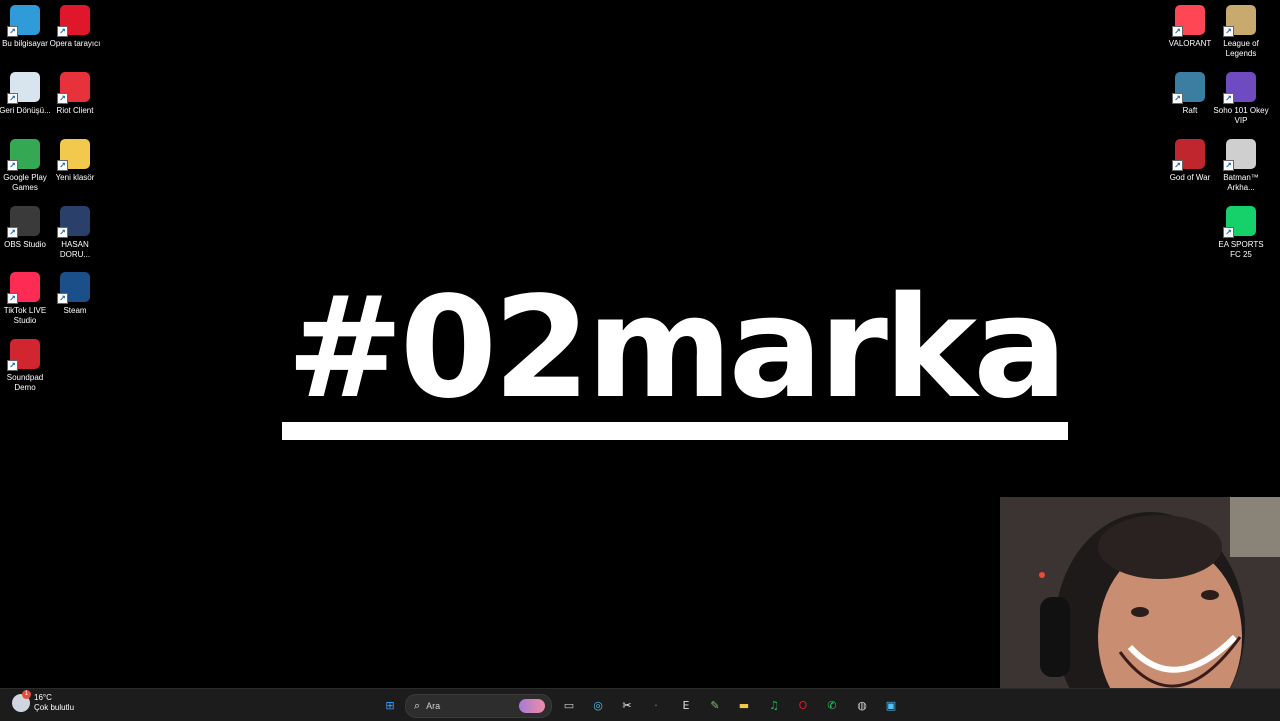 This screenshot has width=1280, height=721. Describe the element at coordinates (686, 705) in the screenshot. I see `epic-games-icon: E` at that location.